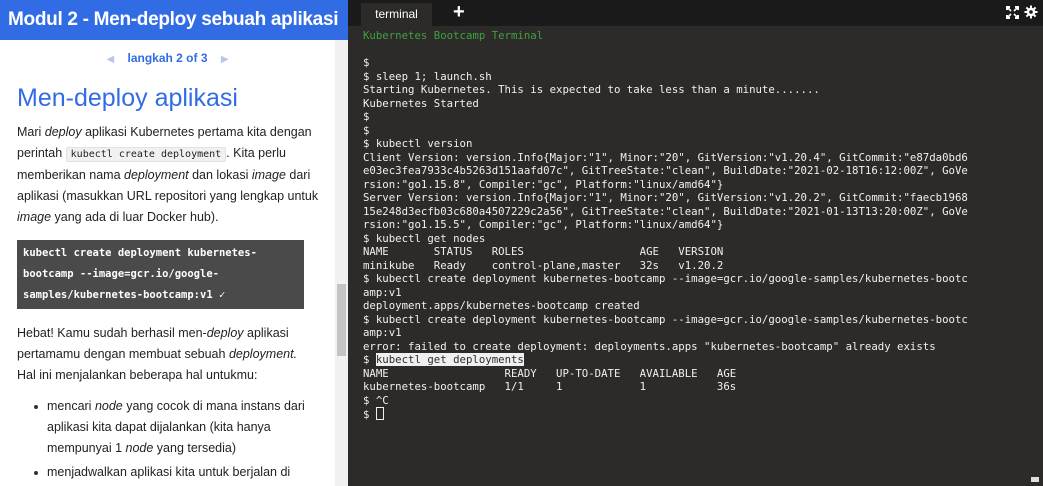 This screenshot has height=486, width=1043. I want to click on terminal-line: kubernetes-bootcamp 1/1 1 1 36s, so click(550, 386).